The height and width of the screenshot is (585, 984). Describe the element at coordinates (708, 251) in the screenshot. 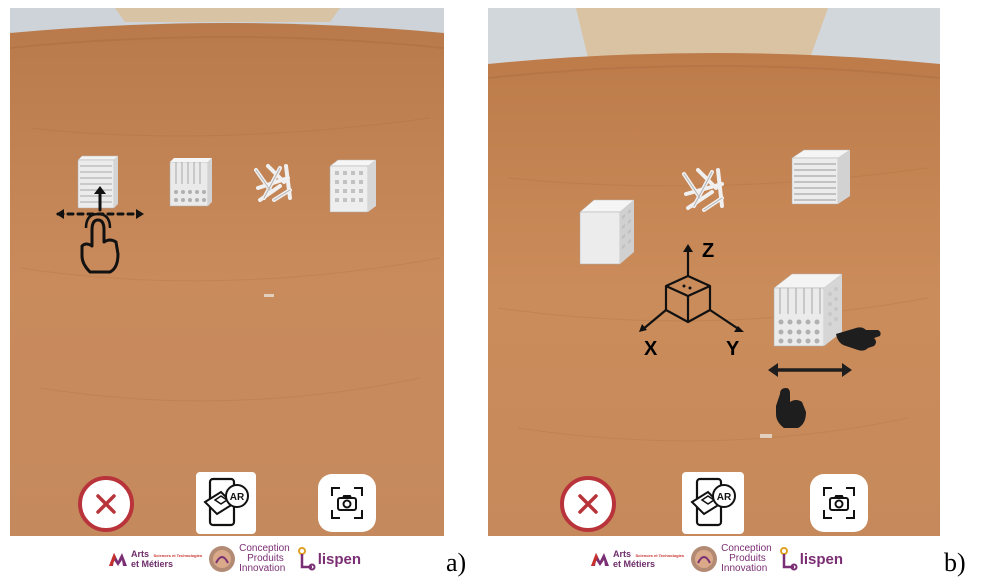

I see `axis-z-label: Z` at that location.